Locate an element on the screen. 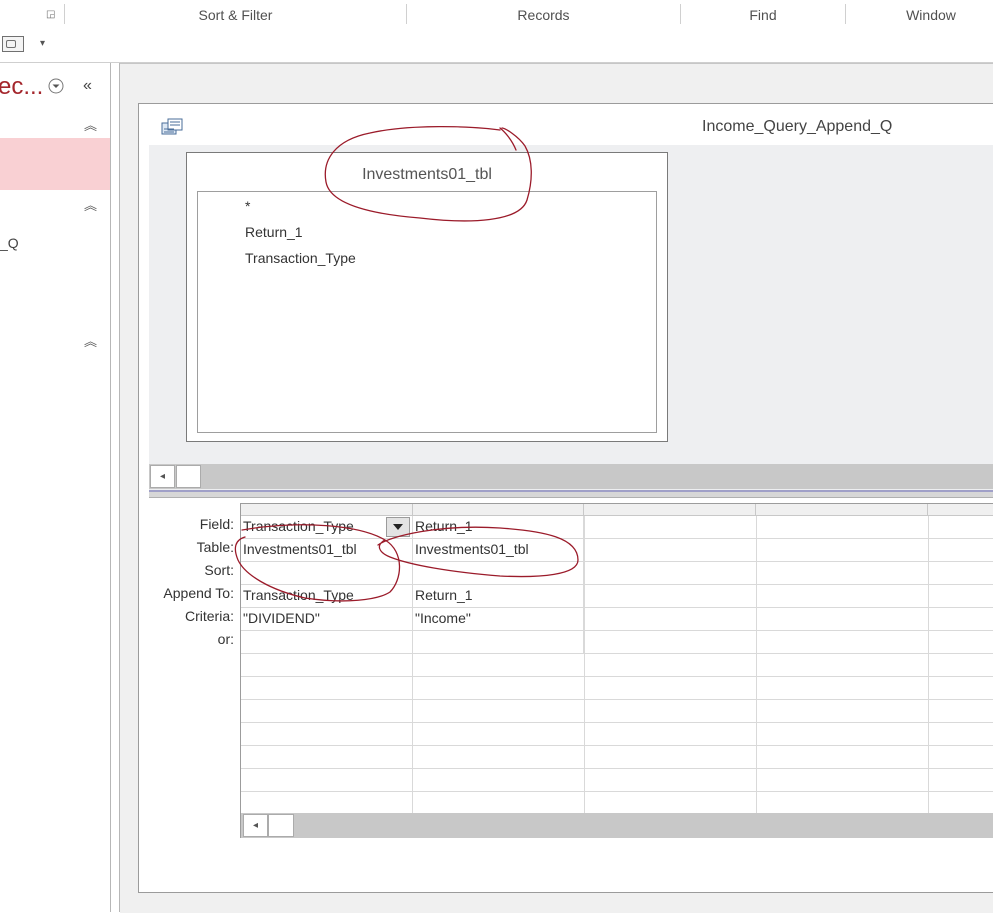 The image size is (993, 913). navigation-pane: ec... « ︽ ︽ _Q ︽ is located at coordinates (55, 487).